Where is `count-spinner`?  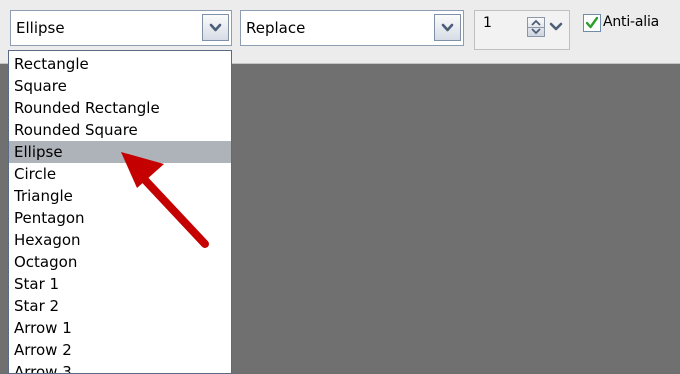 count-spinner is located at coordinates (536, 27).